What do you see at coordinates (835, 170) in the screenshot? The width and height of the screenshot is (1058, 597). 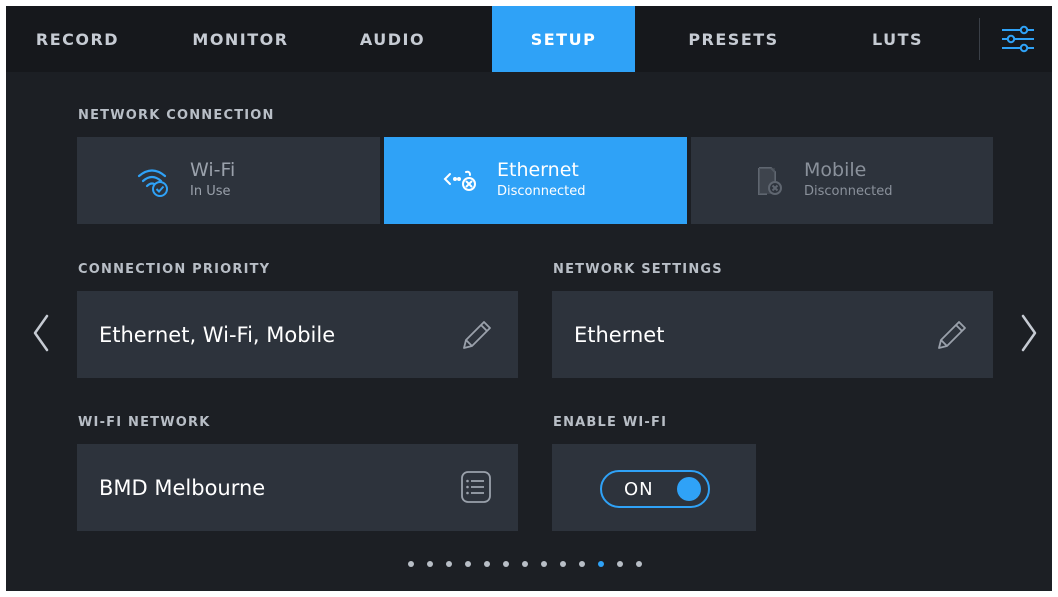 I see `mobile-option-title: Mobile` at bounding box center [835, 170].